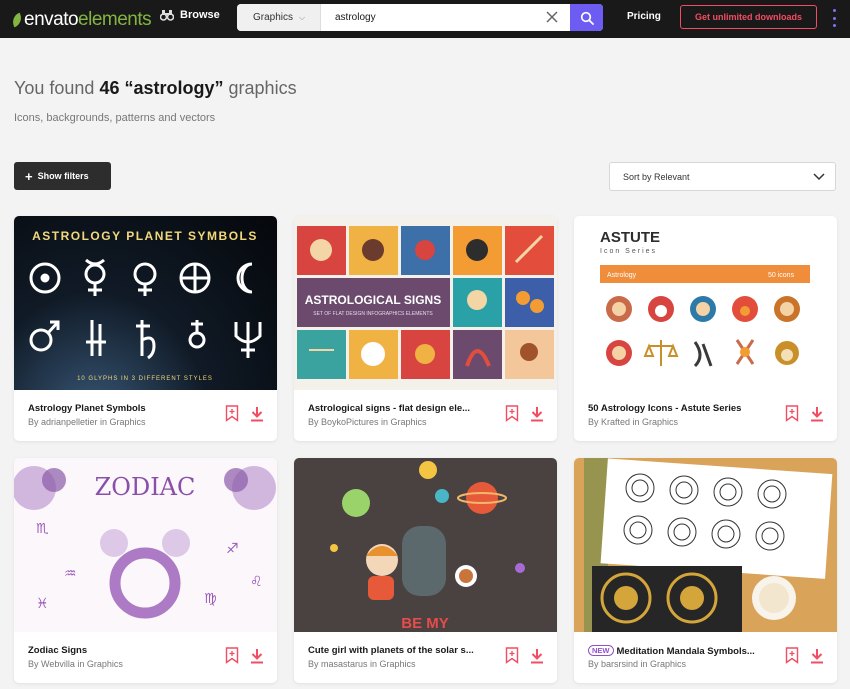 The height and width of the screenshot is (689, 850). Describe the element at coordinates (373, 314) in the screenshot. I see `thumb-banner-sub: SET OF FLAT DESIGN INFOGRAPHICS ELEMENTS` at that location.